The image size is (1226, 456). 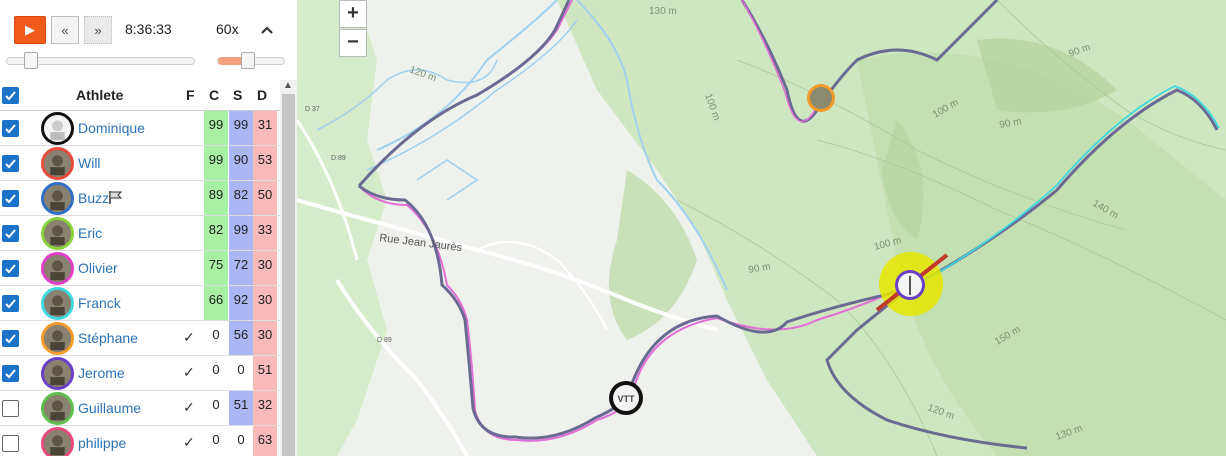 I want to click on cell-c: 0, so click(x=216, y=404).